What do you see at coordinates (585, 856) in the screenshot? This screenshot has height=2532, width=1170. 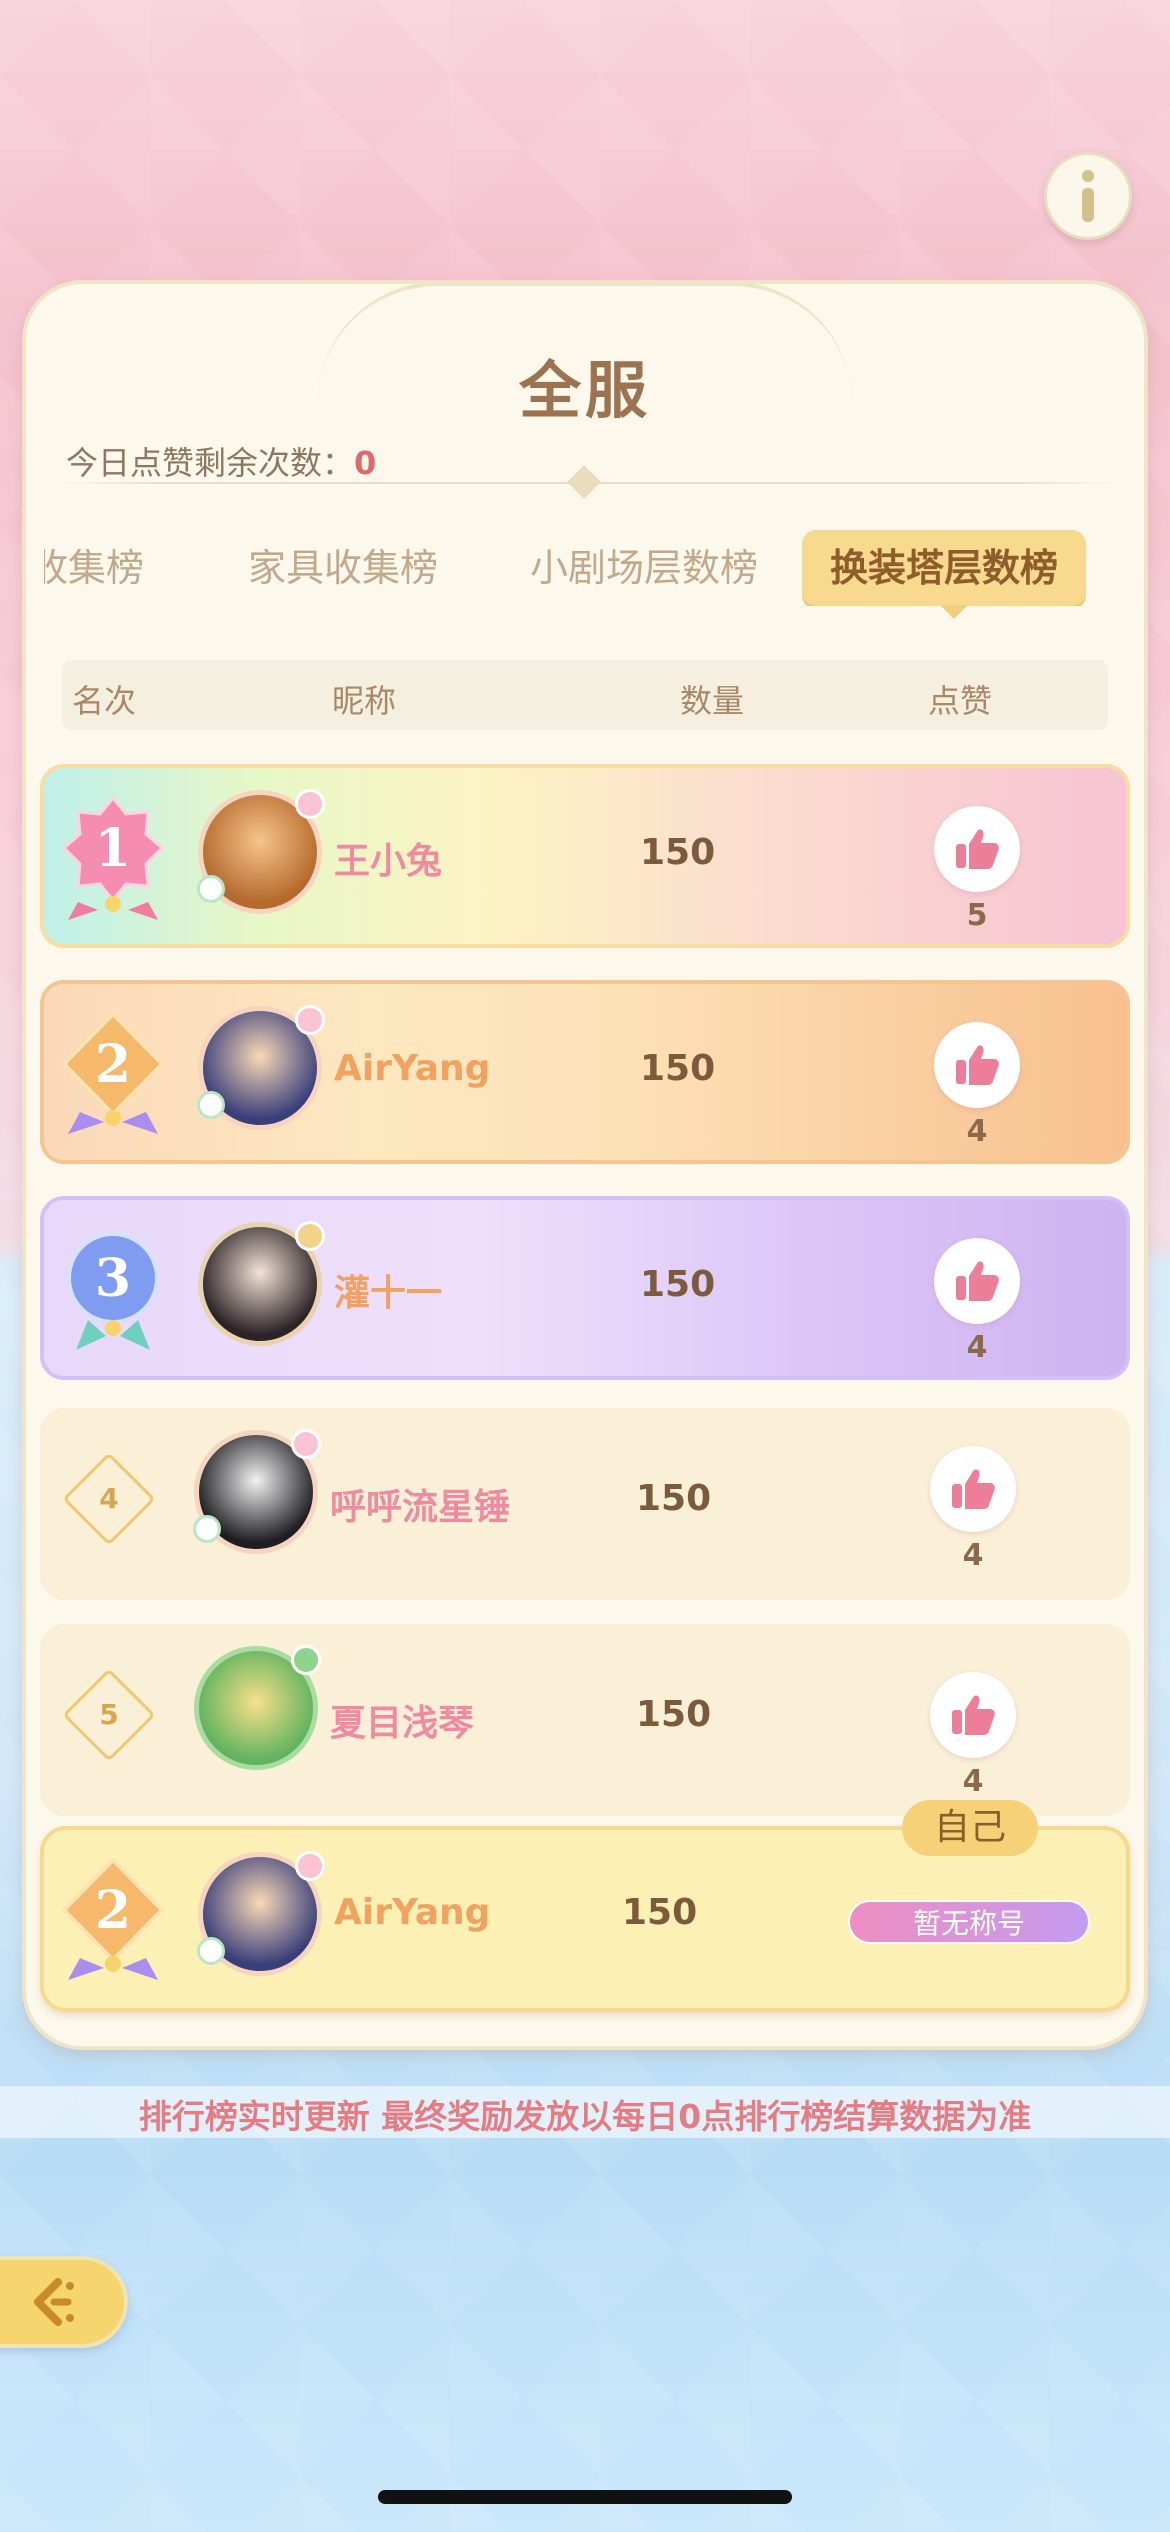 I see `table-row: 1 王小兔 150 5` at bounding box center [585, 856].